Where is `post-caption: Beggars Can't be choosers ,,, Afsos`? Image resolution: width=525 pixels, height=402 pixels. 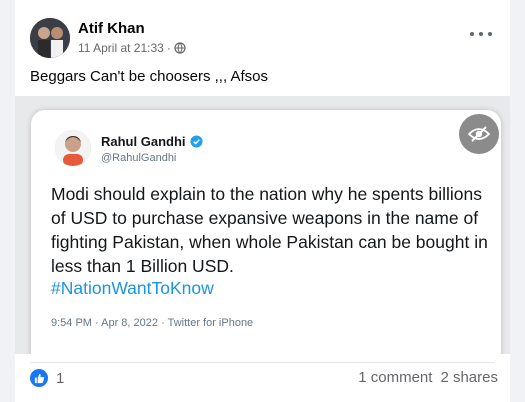 post-caption: Beggars Can't be choosers ,,, Afsos is located at coordinates (149, 76).